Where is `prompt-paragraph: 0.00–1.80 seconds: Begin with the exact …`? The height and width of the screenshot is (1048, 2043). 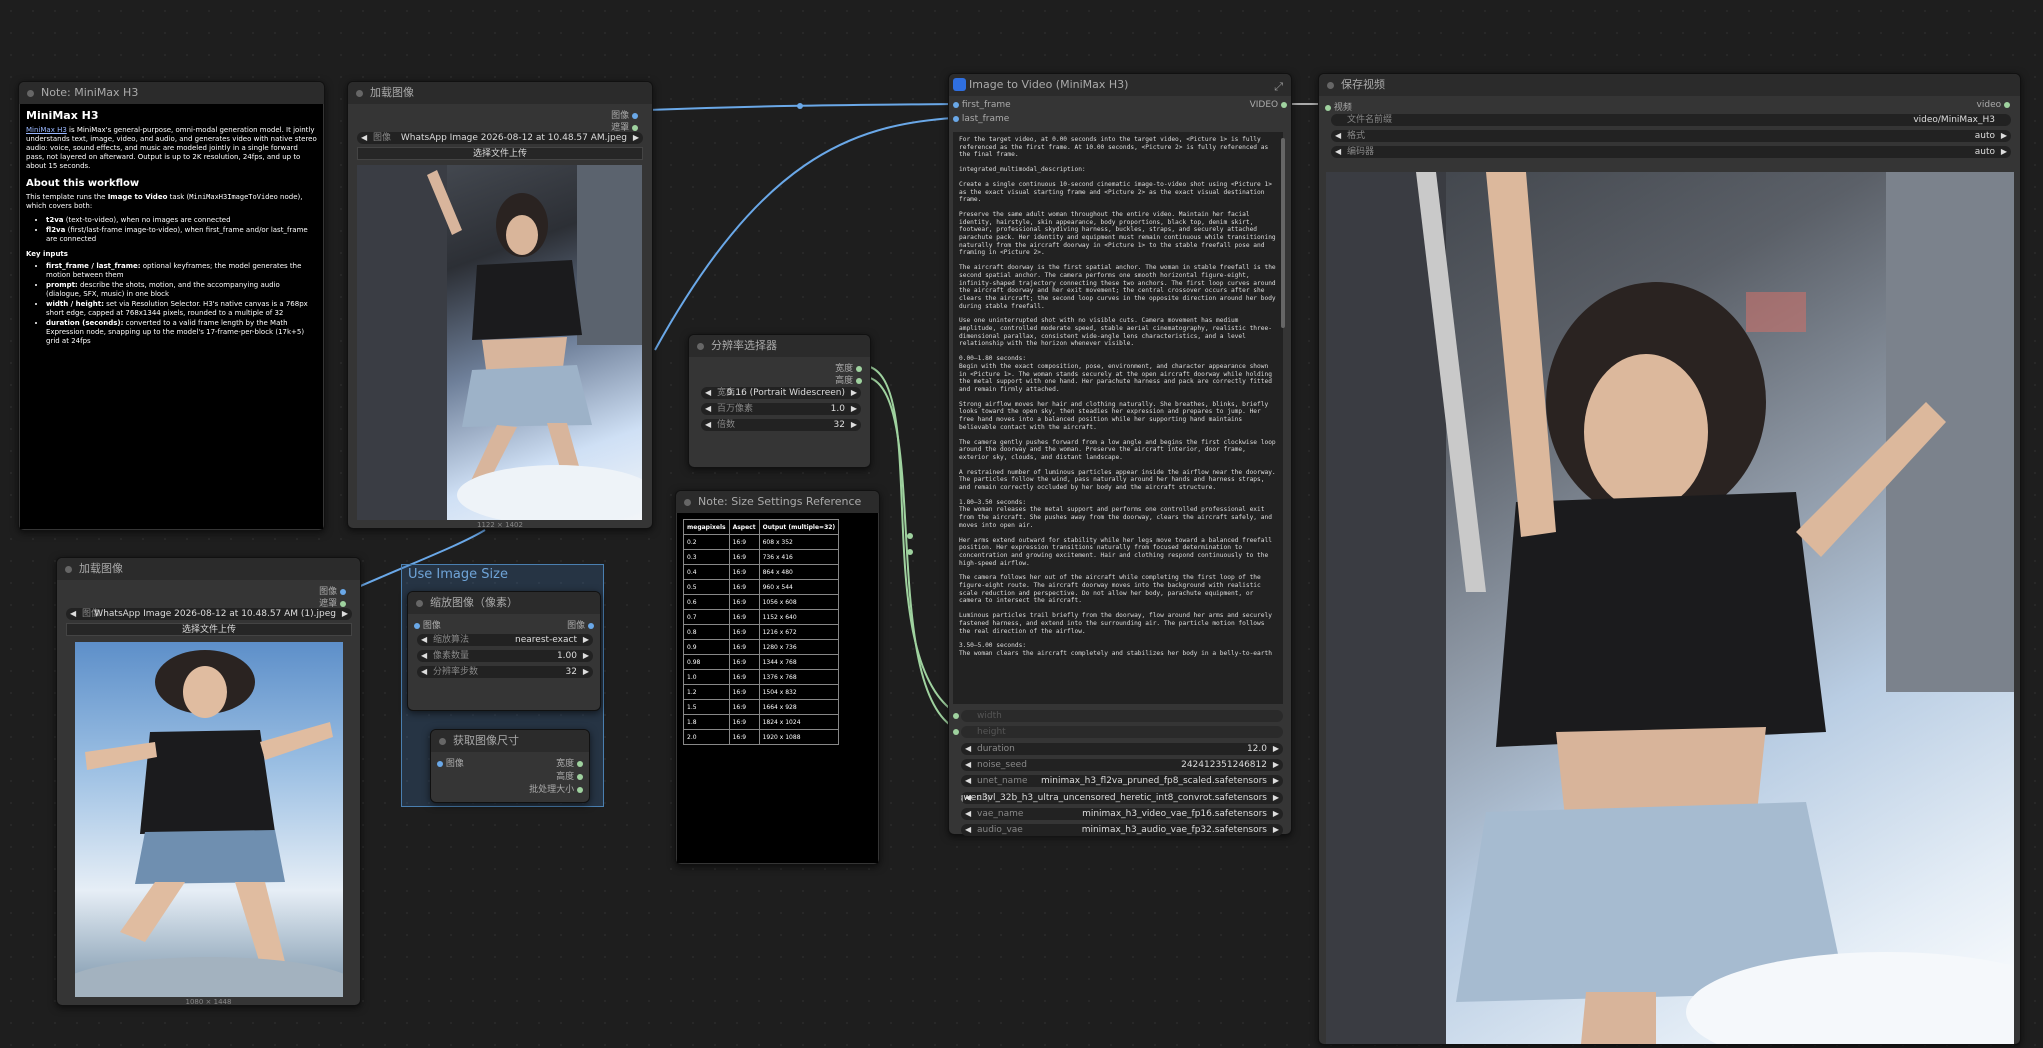
prompt-paragraph: 0.00–1.80 seconds: Begin with the exact … is located at coordinates (1115, 374).